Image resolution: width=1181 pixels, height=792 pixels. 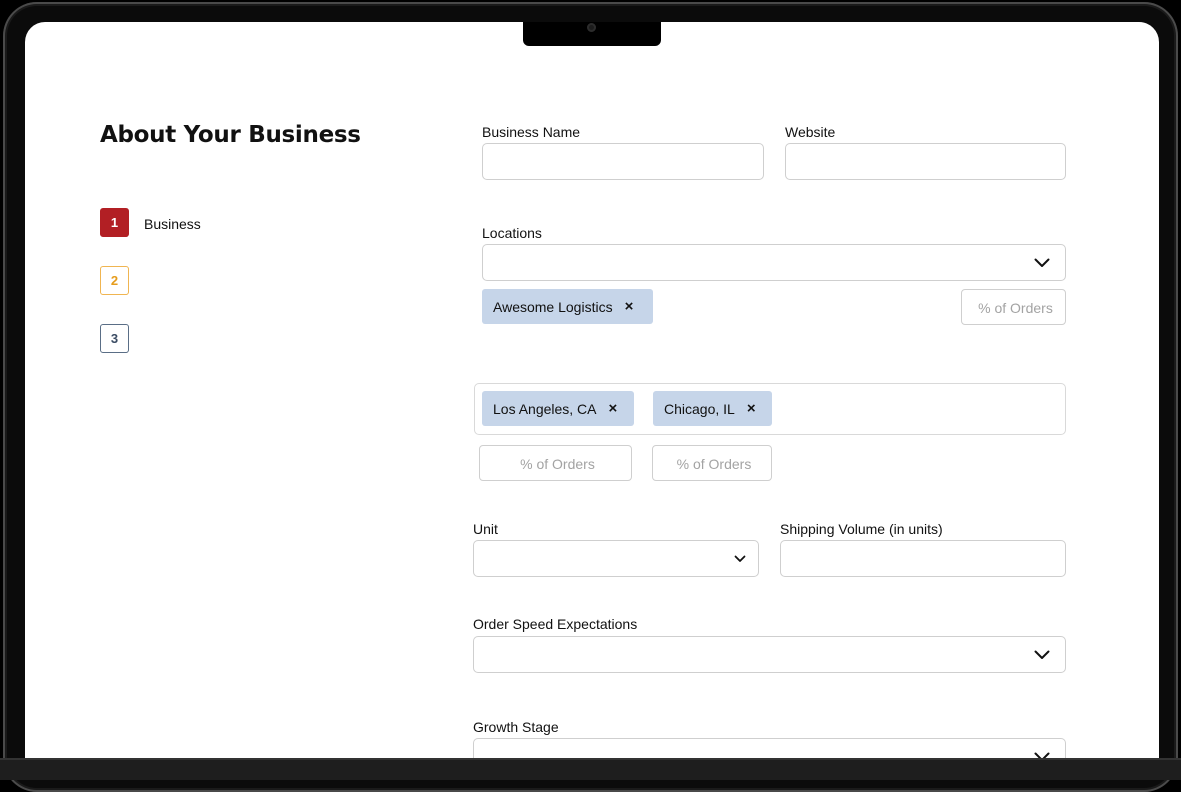 I want to click on shipping-volume-label: Shipping Volume (in units), so click(x=861, y=529).